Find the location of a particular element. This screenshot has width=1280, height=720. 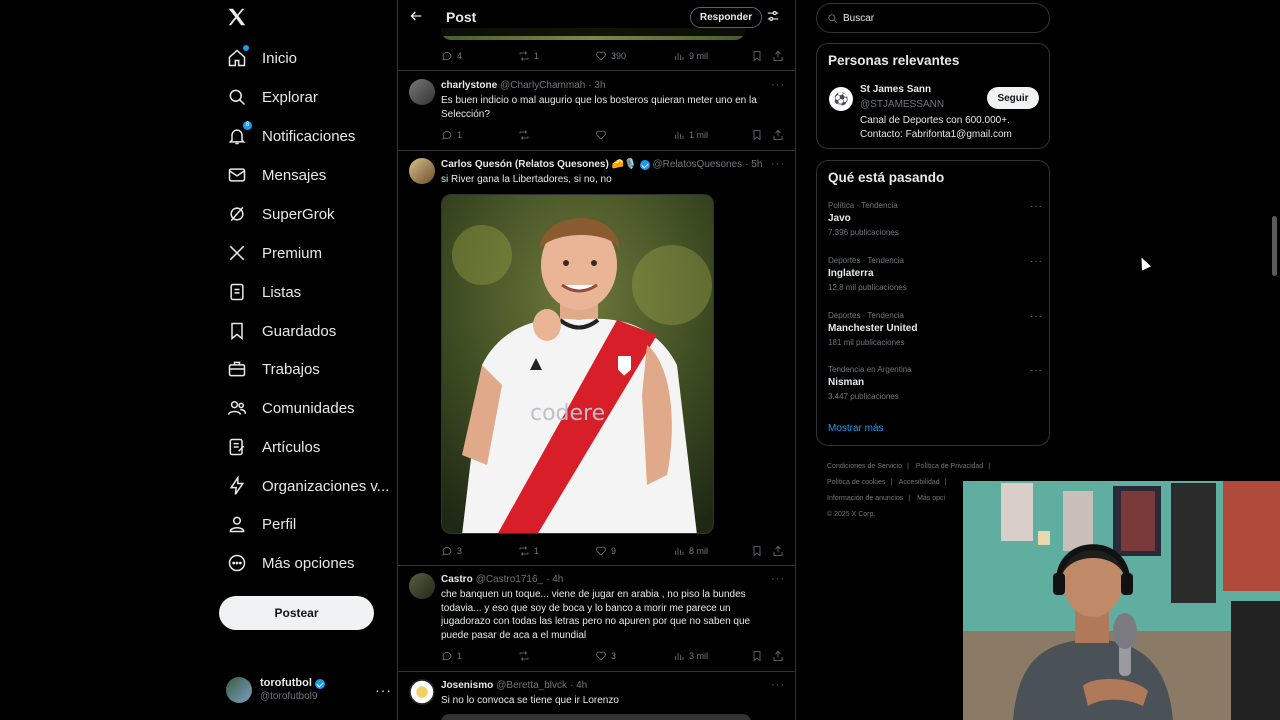

search-input: Buscar is located at coordinates (933, 18).